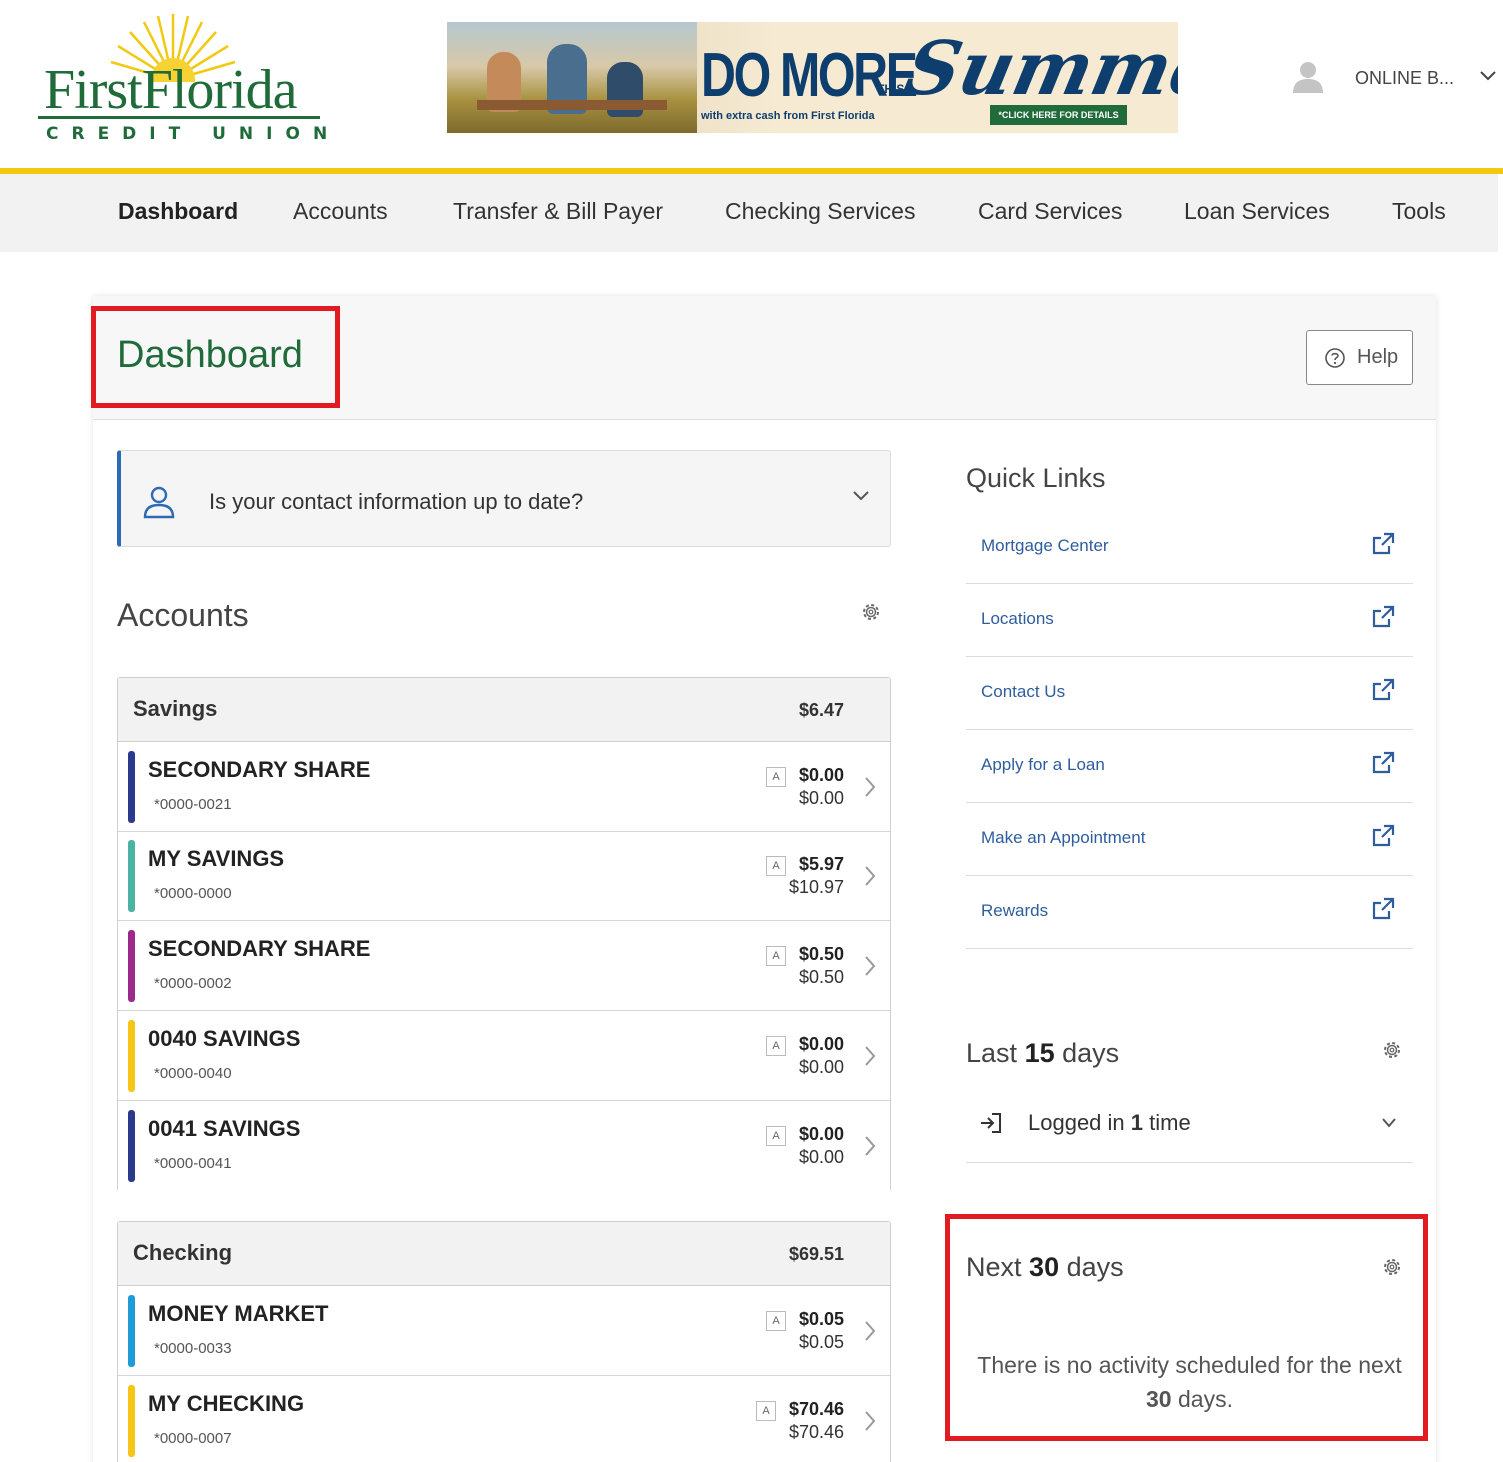 This screenshot has height=1462, width=1503. What do you see at coordinates (1050, 211) in the screenshot?
I see `nav-card-services: Card Services` at bounding box center [1050, 211].